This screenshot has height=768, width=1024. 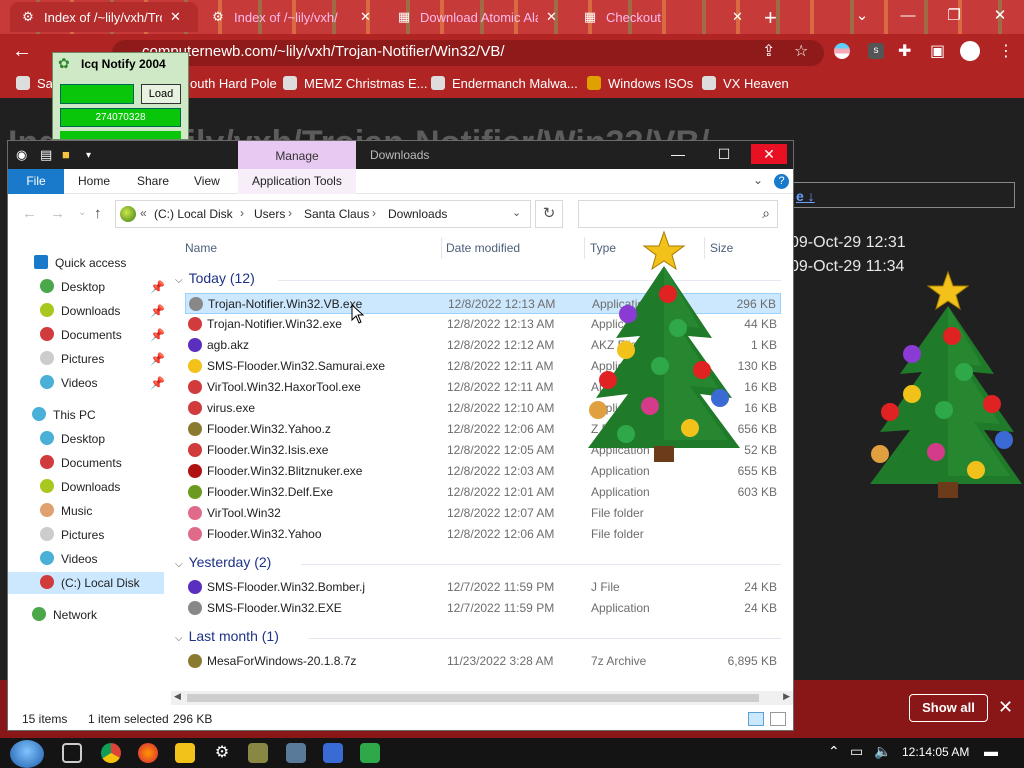 I want to click on tab-home: Home, so click(x=94, y=181).